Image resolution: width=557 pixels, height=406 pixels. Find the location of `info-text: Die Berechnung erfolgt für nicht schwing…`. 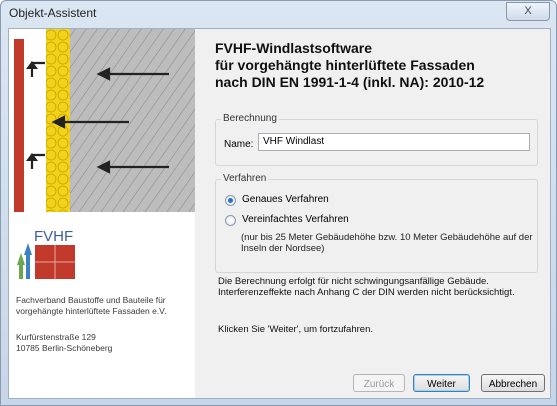

info-text: Die Berechnung erfolgt für nicht schwing… is located at coordinates (366, 287).